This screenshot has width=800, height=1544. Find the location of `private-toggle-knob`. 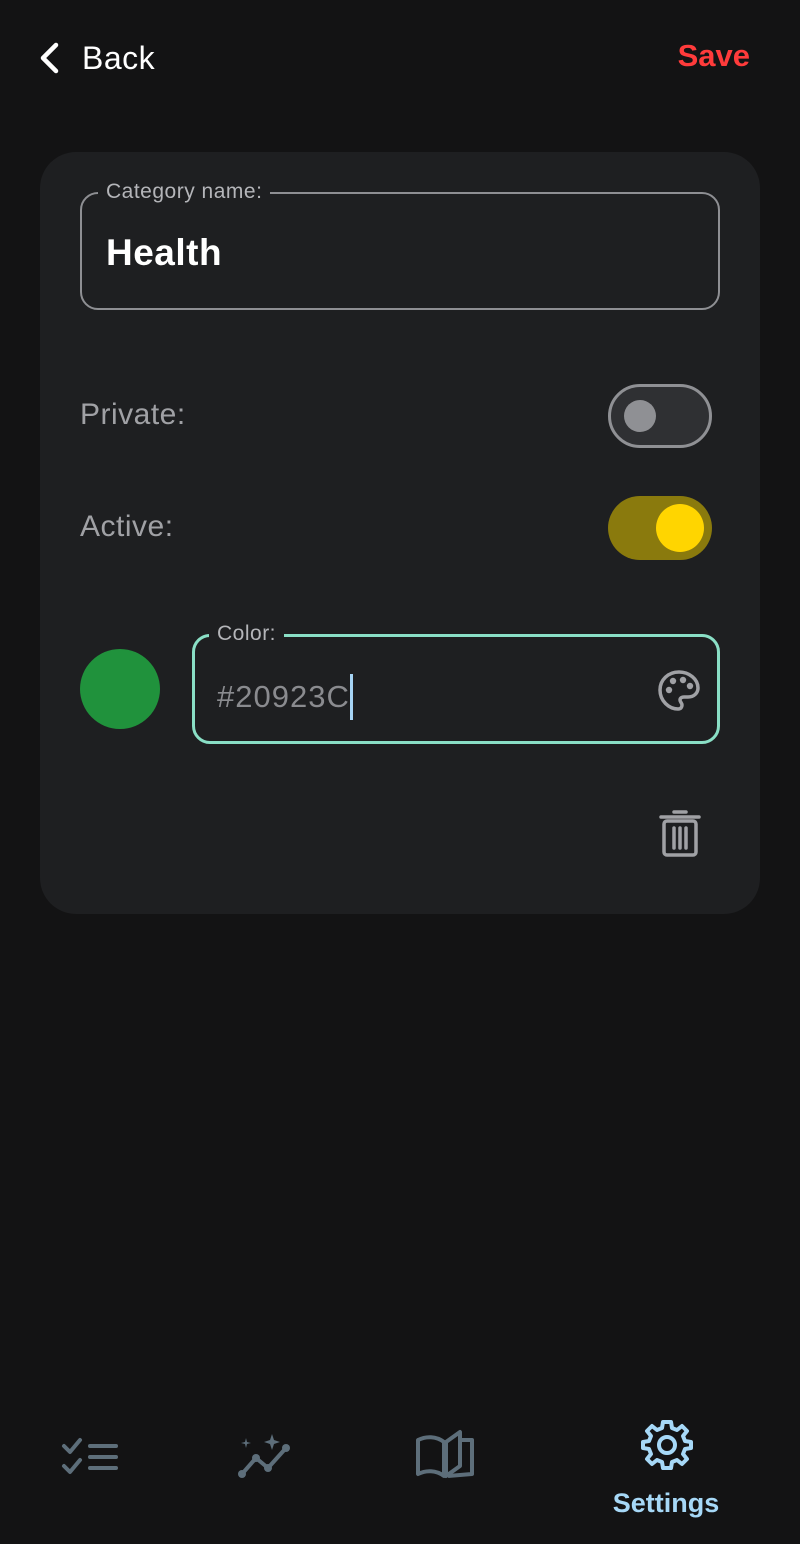

private-toggle-knob is located at coordinates (640, 416).